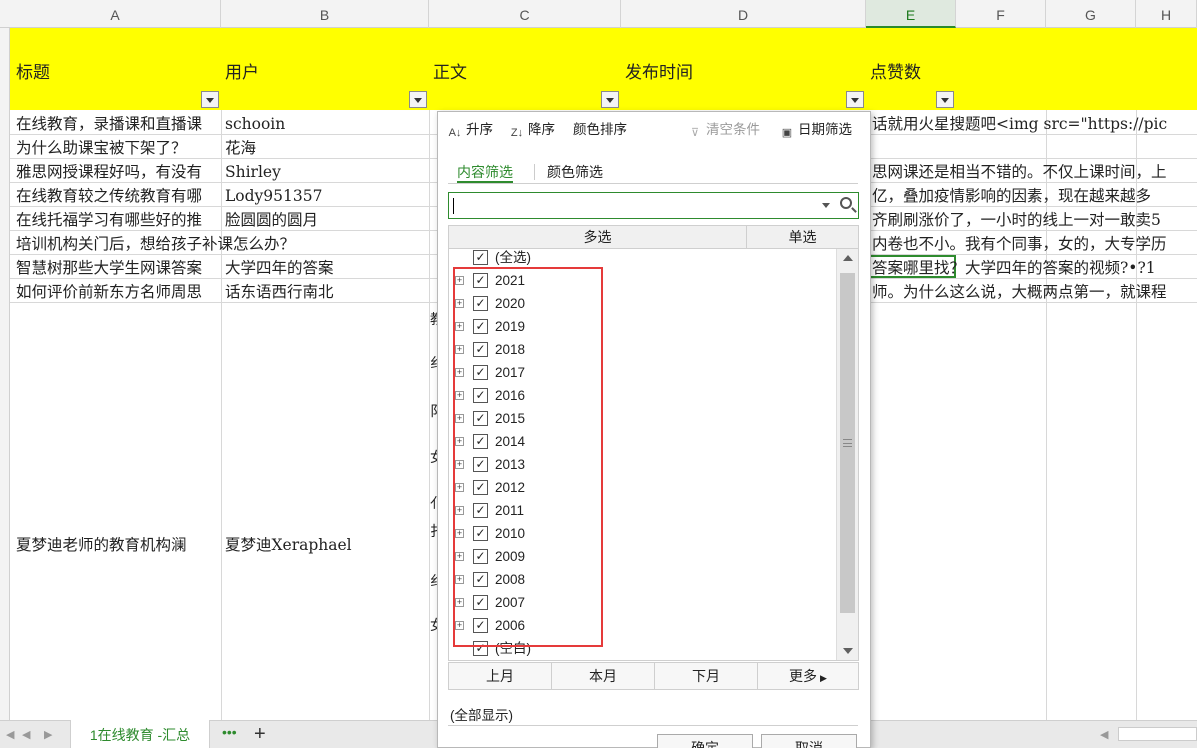 The height and width of the screenshot is (748, 1197). What do you see at coordinates (325, 14) in the screenshot?
I see `column-header-b: B` at bounding box center [325, 14].